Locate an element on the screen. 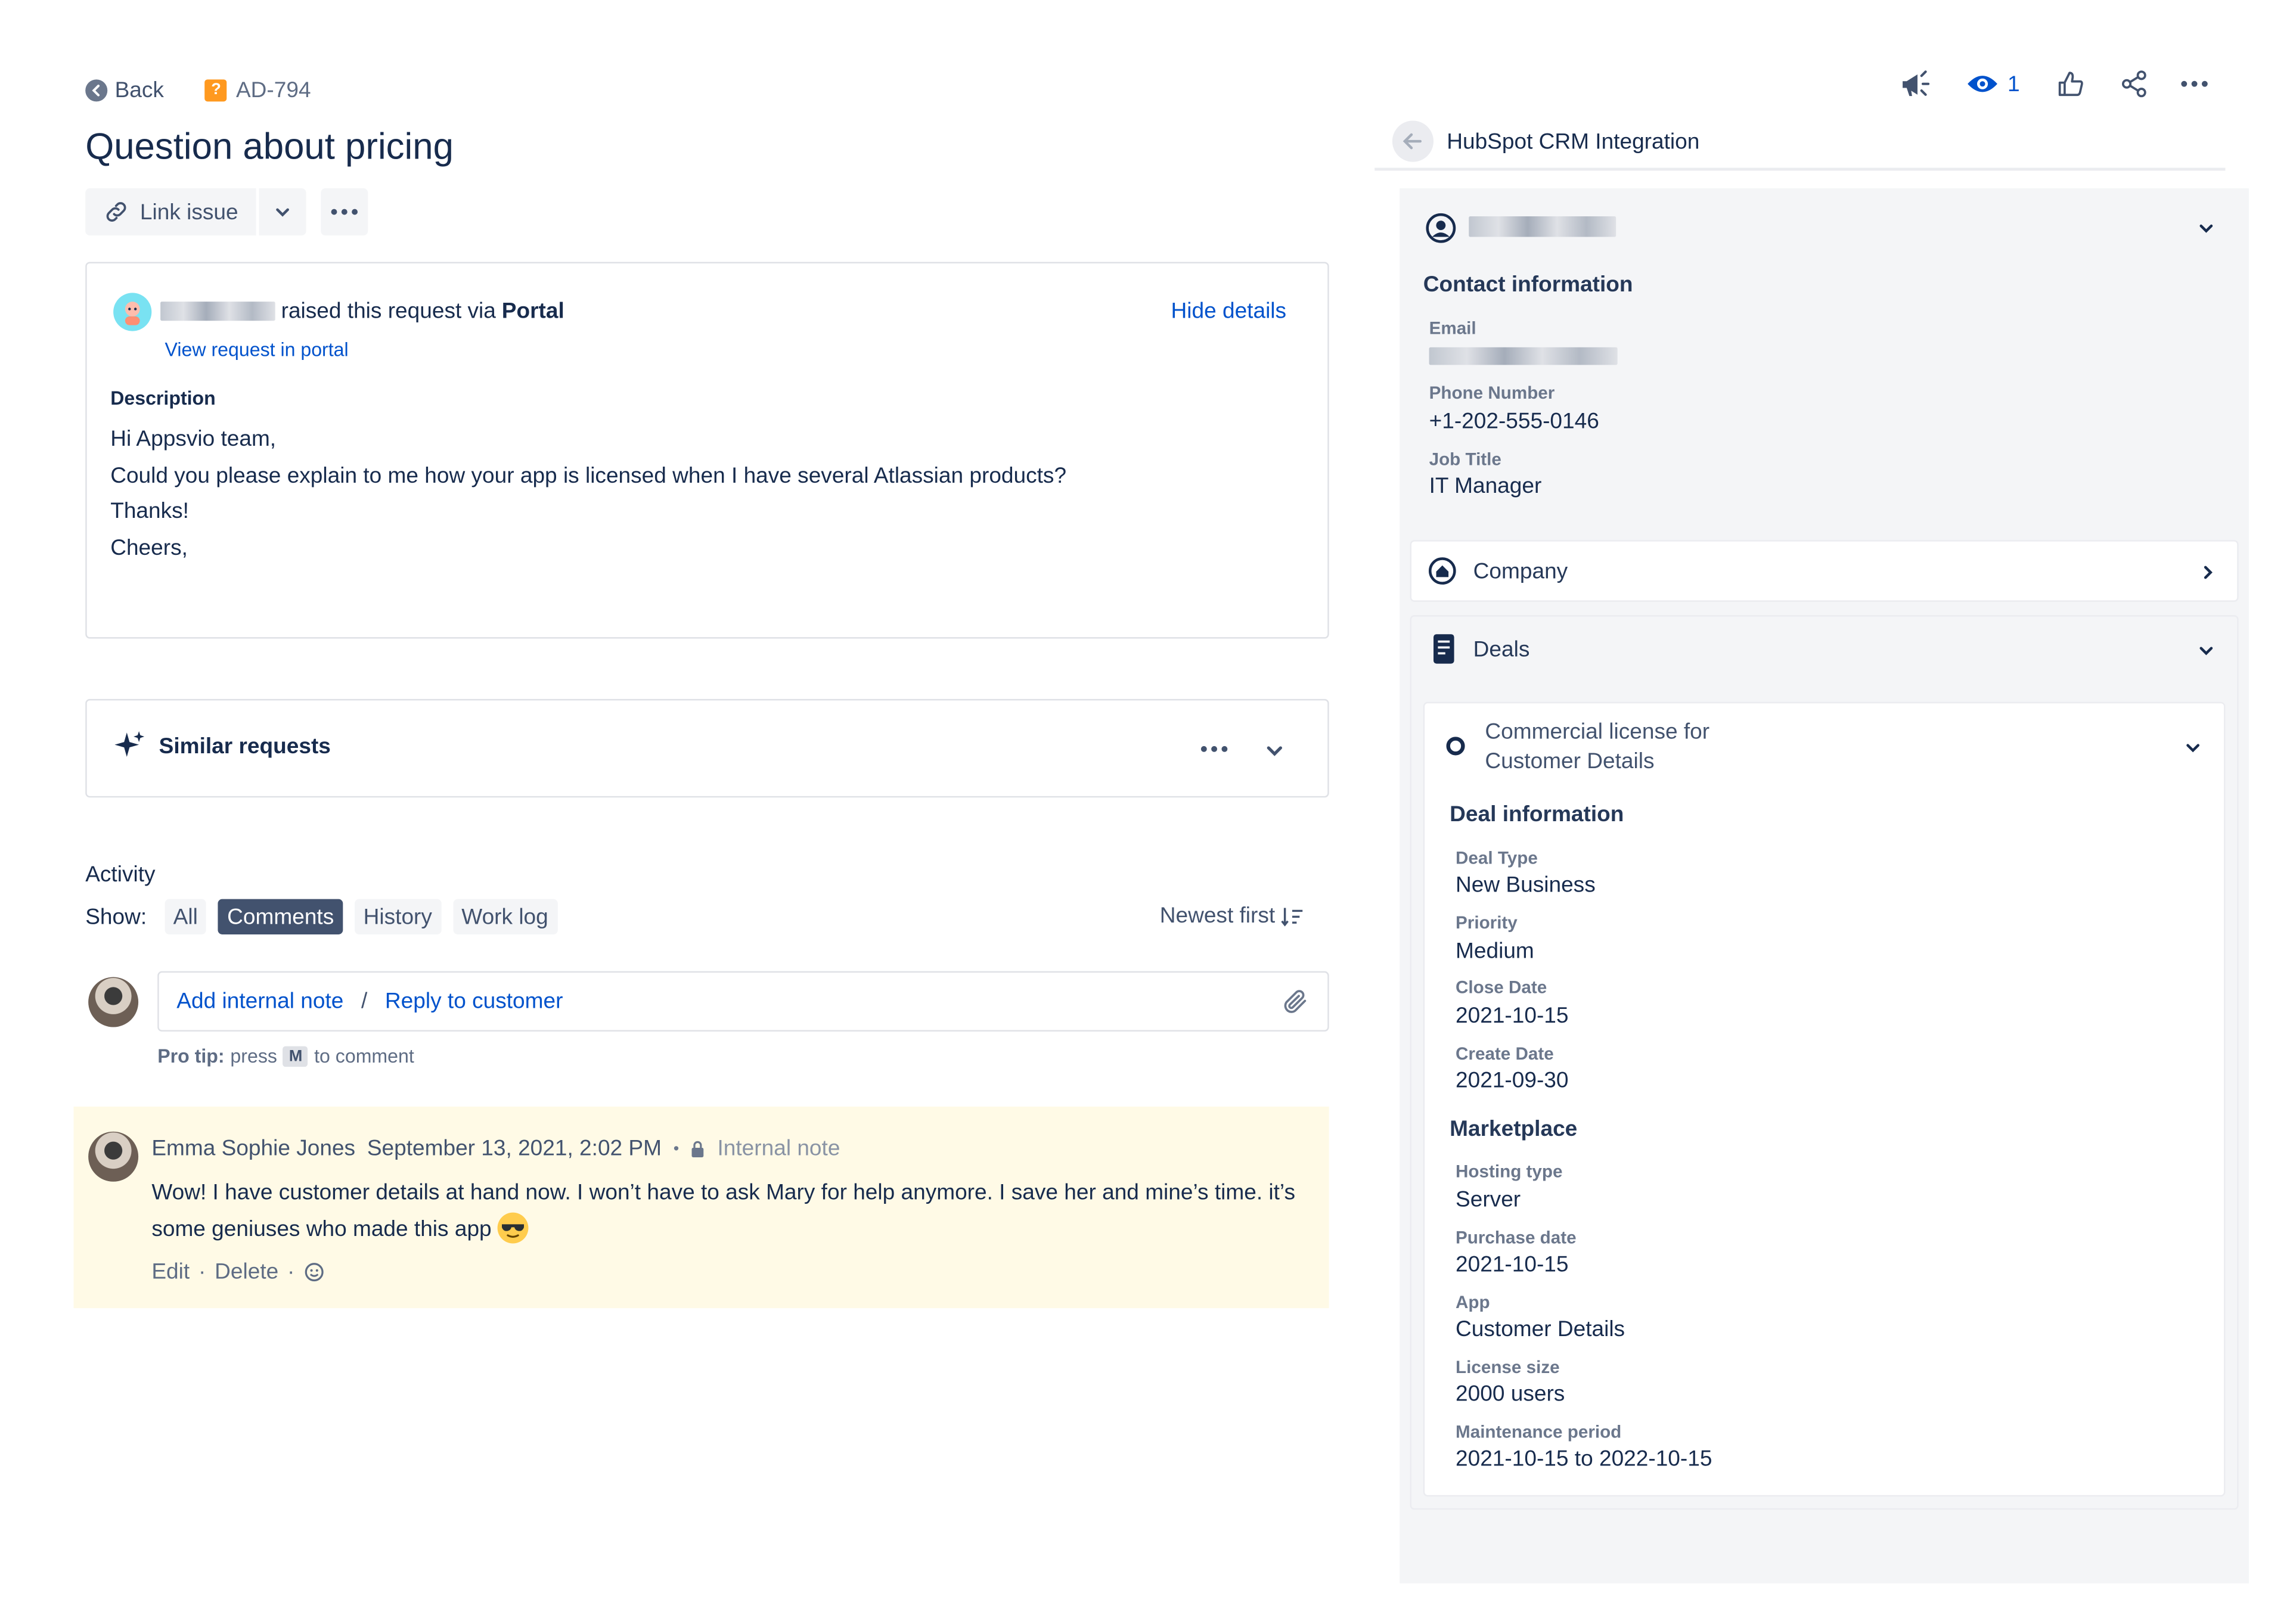 This screenshot has height=1615, width=2296. request-origin: raised this request via Portal is located at coordinates (362, 312).